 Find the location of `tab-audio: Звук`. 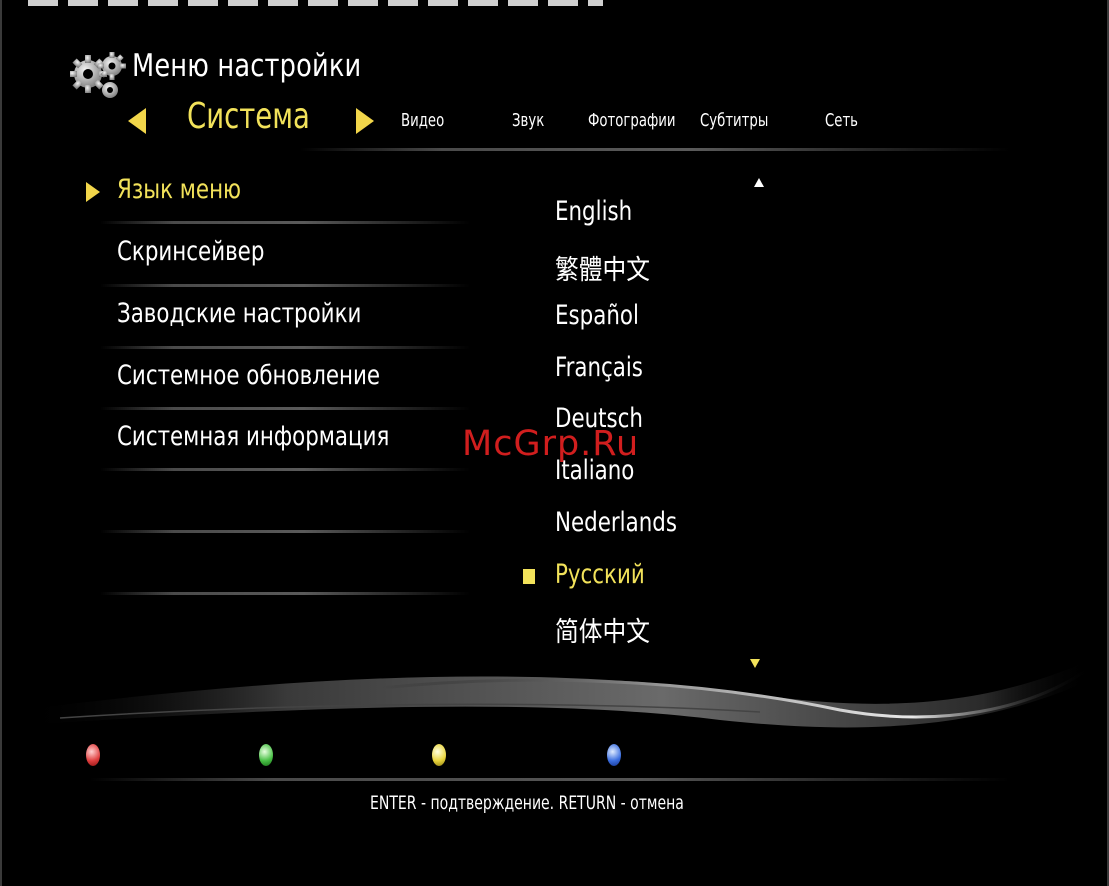

tab-audio: Звук is located at coordinates (528, 120).